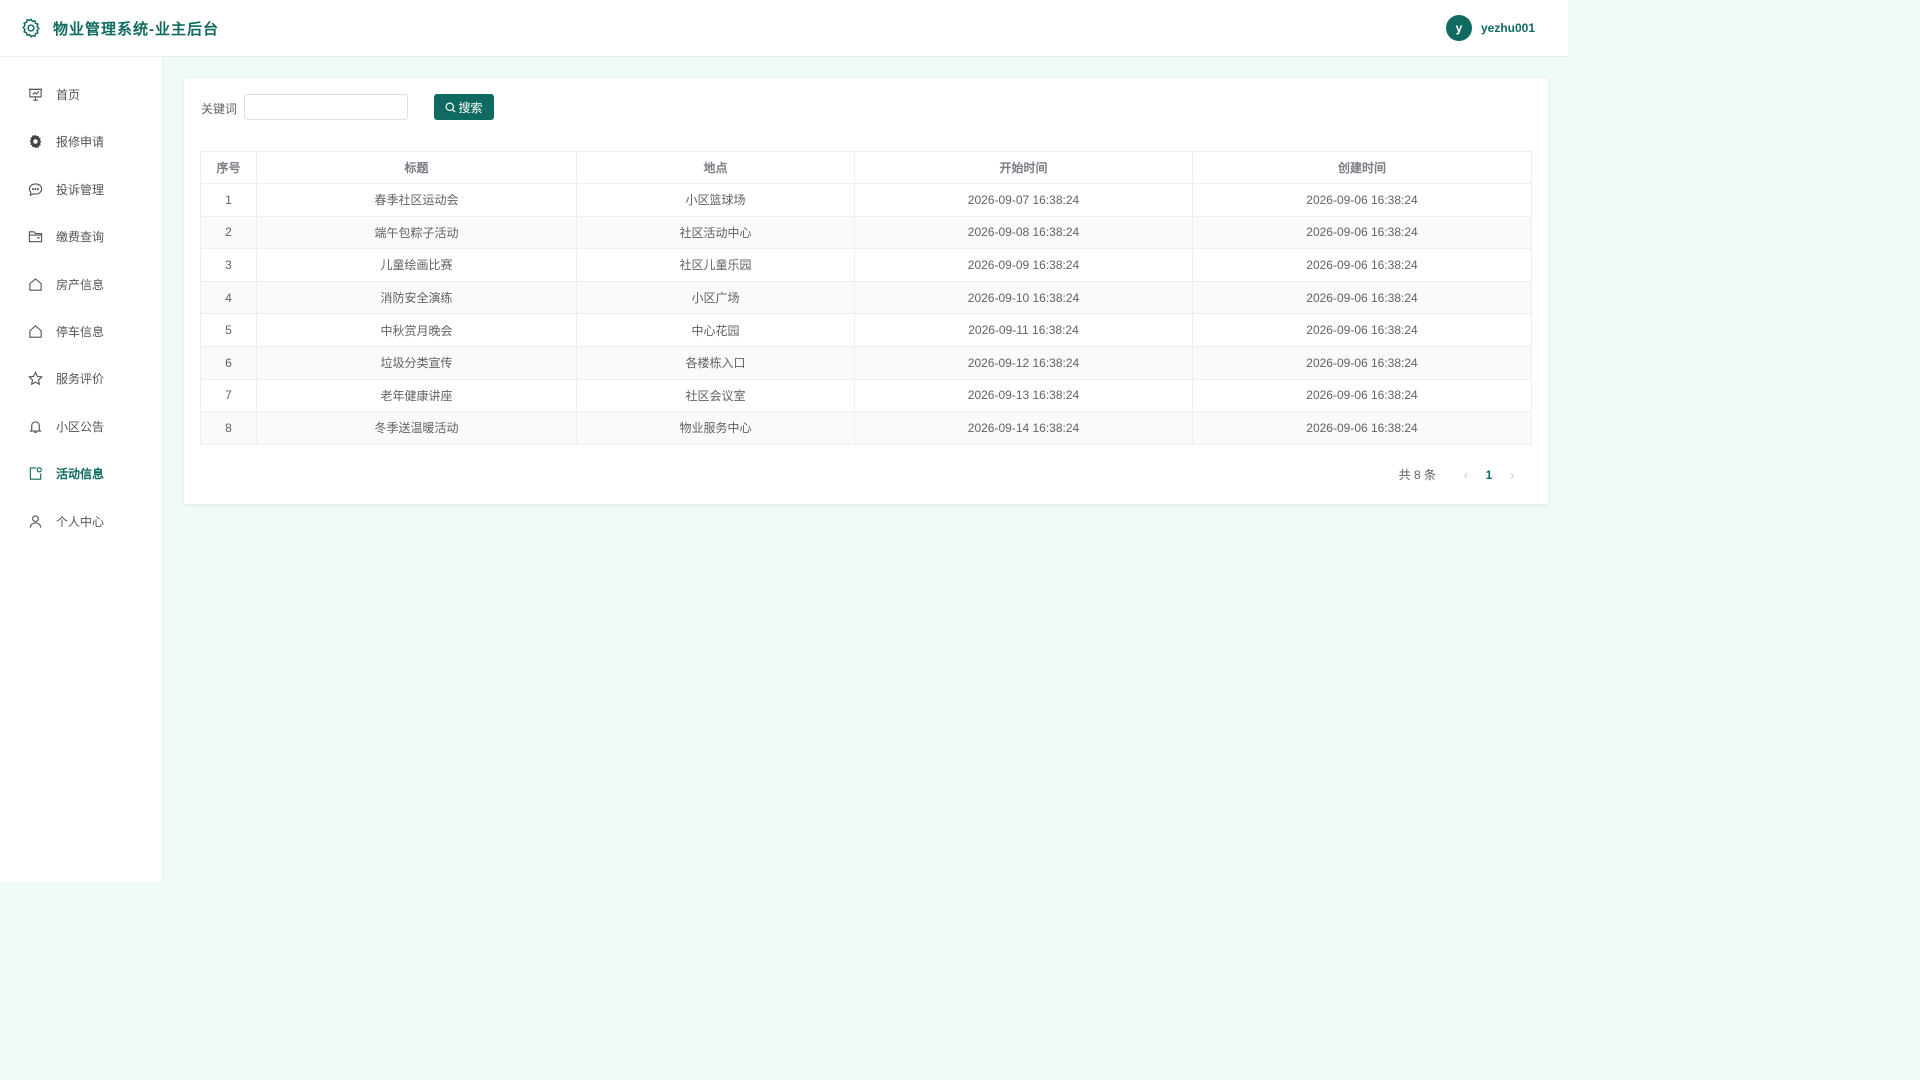 The image size is (1920, 1080). I want to click on page-number-current: 1, so click(1489, 475).